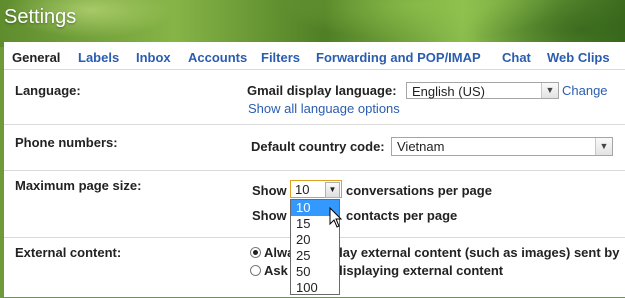 This screenshot has height=298, width=625. Describe the element at coordinates (269, 190) in the screenshot. I see `show-label-1: Show` at that location.